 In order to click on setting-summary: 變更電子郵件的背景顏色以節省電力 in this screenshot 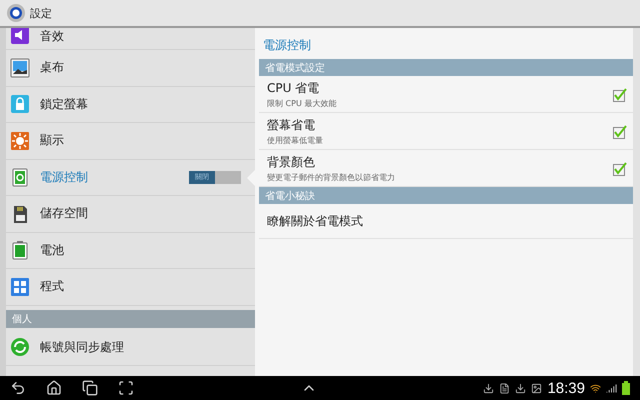, I will do `click(331, 177)`.